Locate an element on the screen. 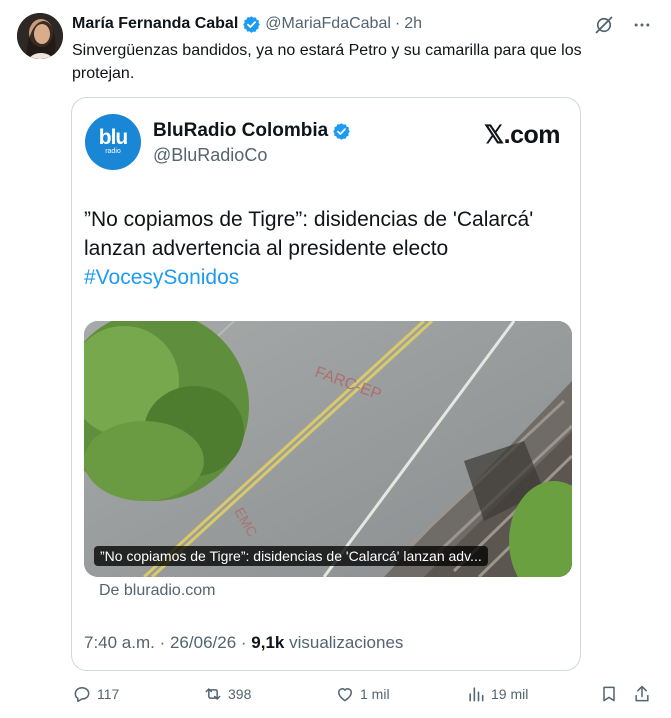 The height and width of the screenshot is (718, 671). card-author-name-row: BluRadio Colombia is located at coordinates (254, 131).